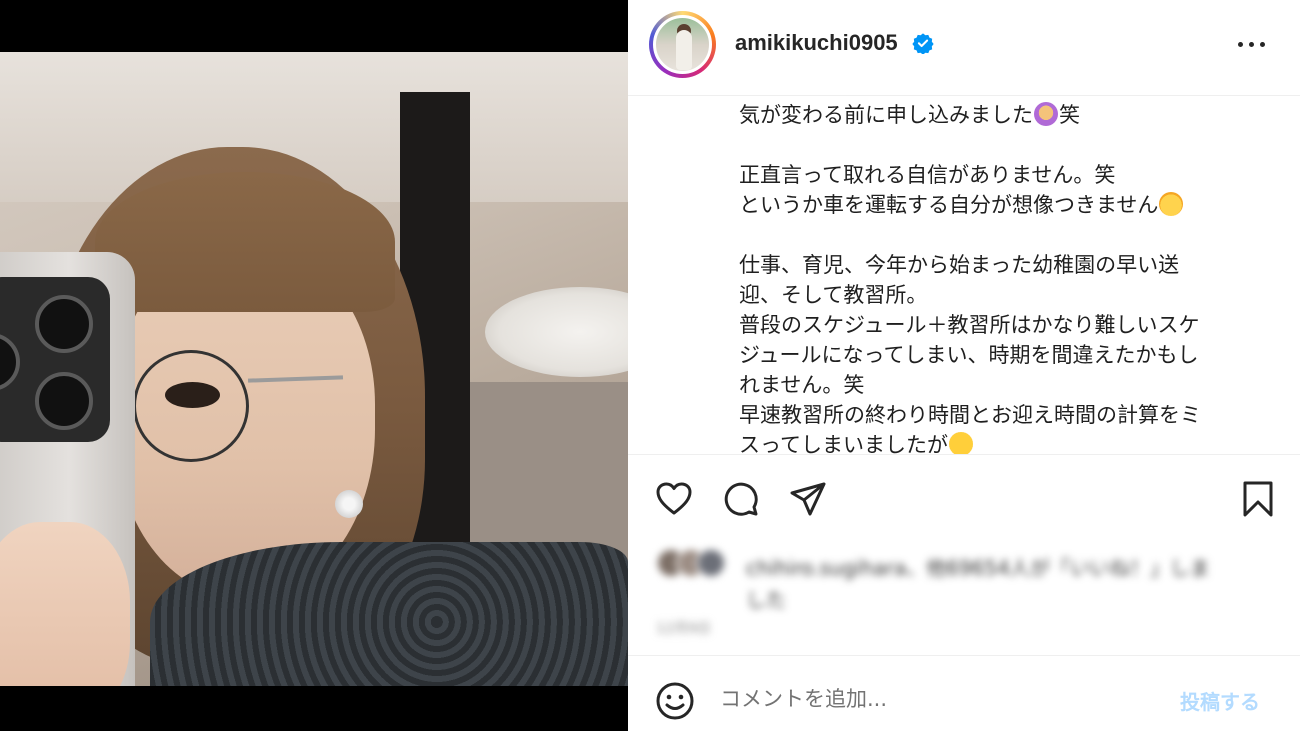 The height and width of the screenshot is (731, 1300). What do you see at coordinates (886, 115) in the screenshot?
I see `caption-line-text: 気が変わる前に申し込みました` at bounding box center [886, 115].